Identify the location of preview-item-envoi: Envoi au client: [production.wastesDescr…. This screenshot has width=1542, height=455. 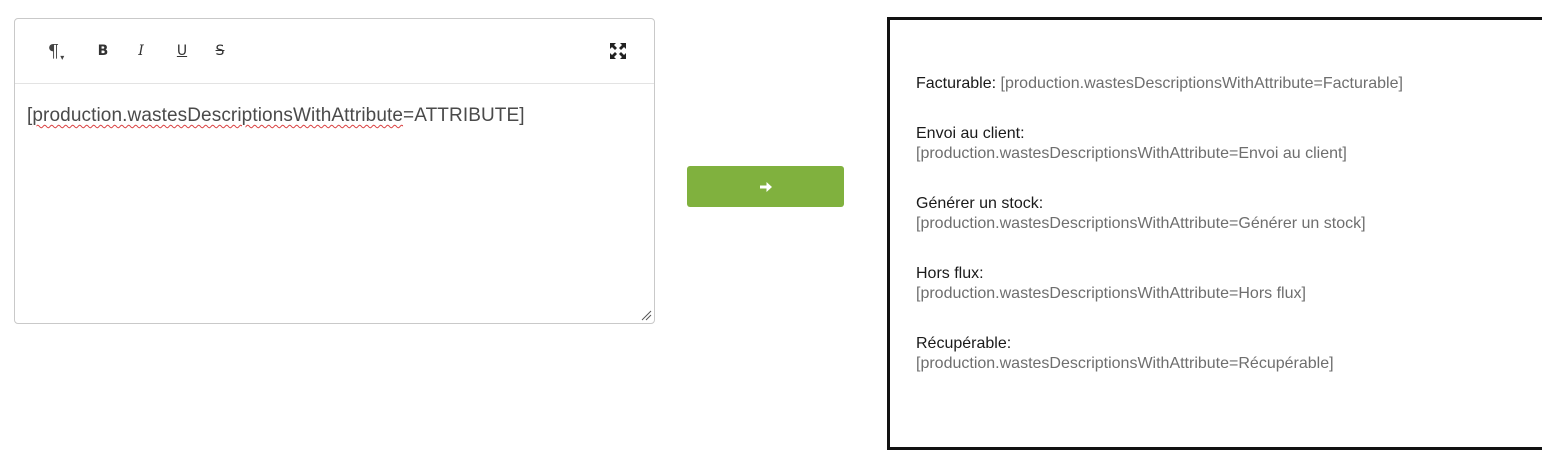
(1131, 144).